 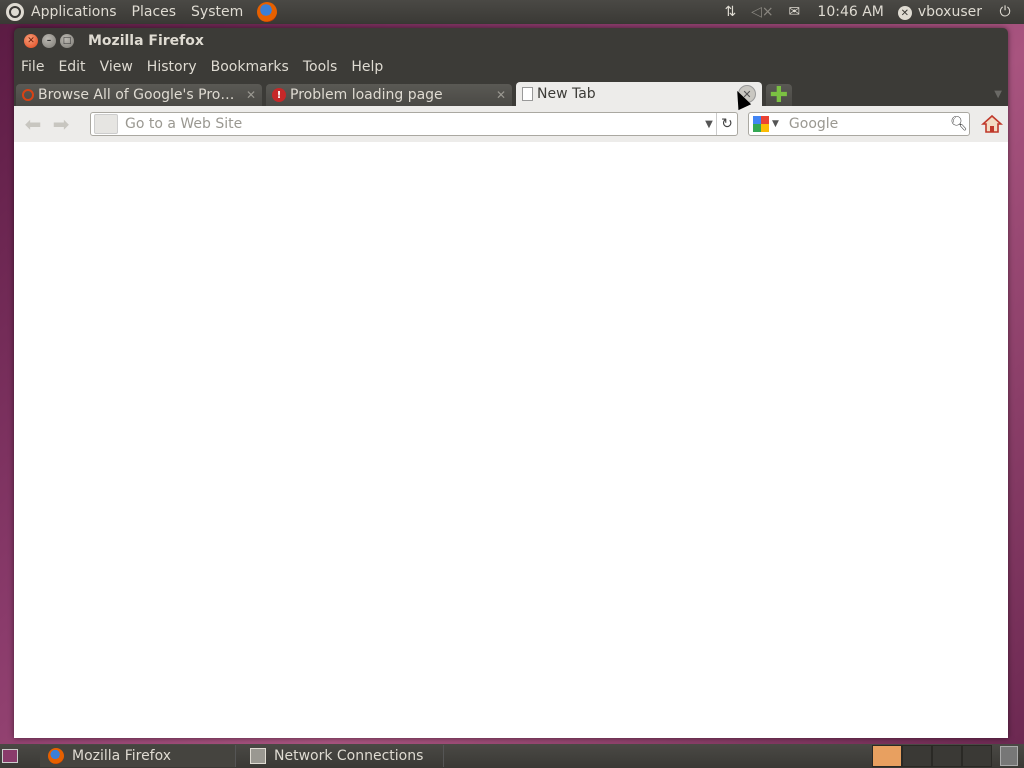 I want to click on volume-muted-icon: ◁×, so click(x=762, y=12).